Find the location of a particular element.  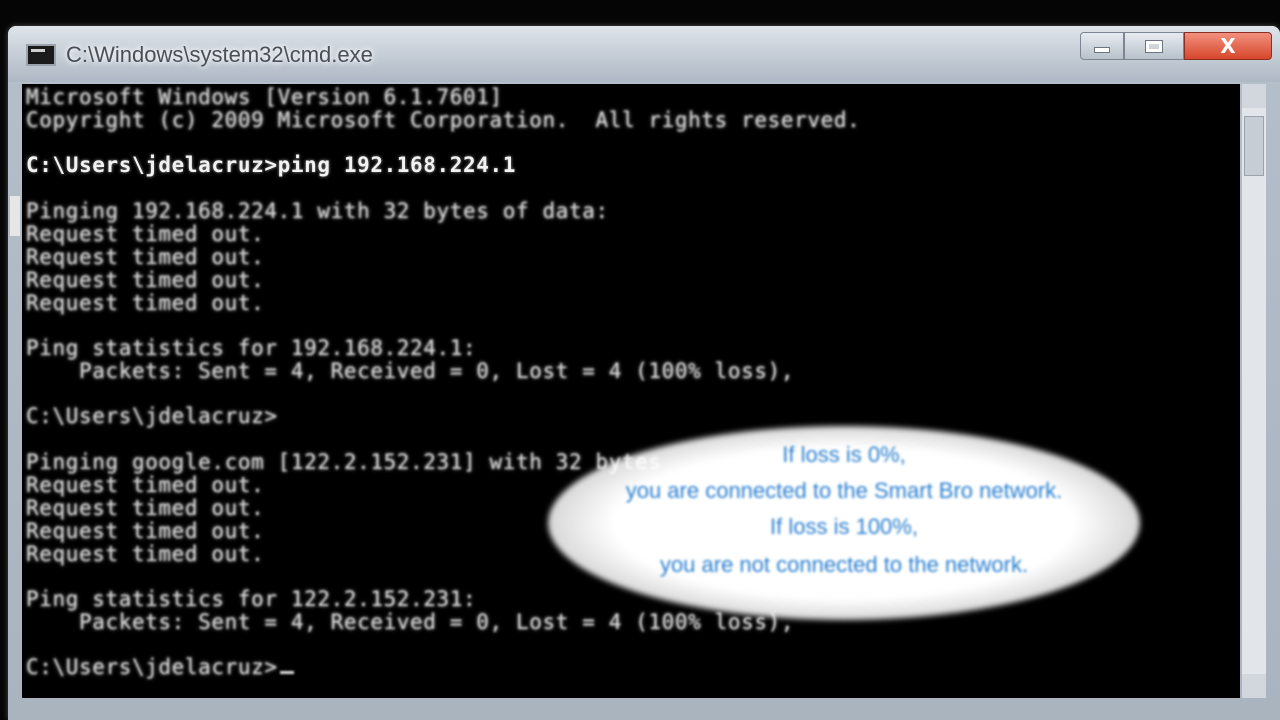

callout-line: If loss is 100%, is located at coordinates (844, 526).